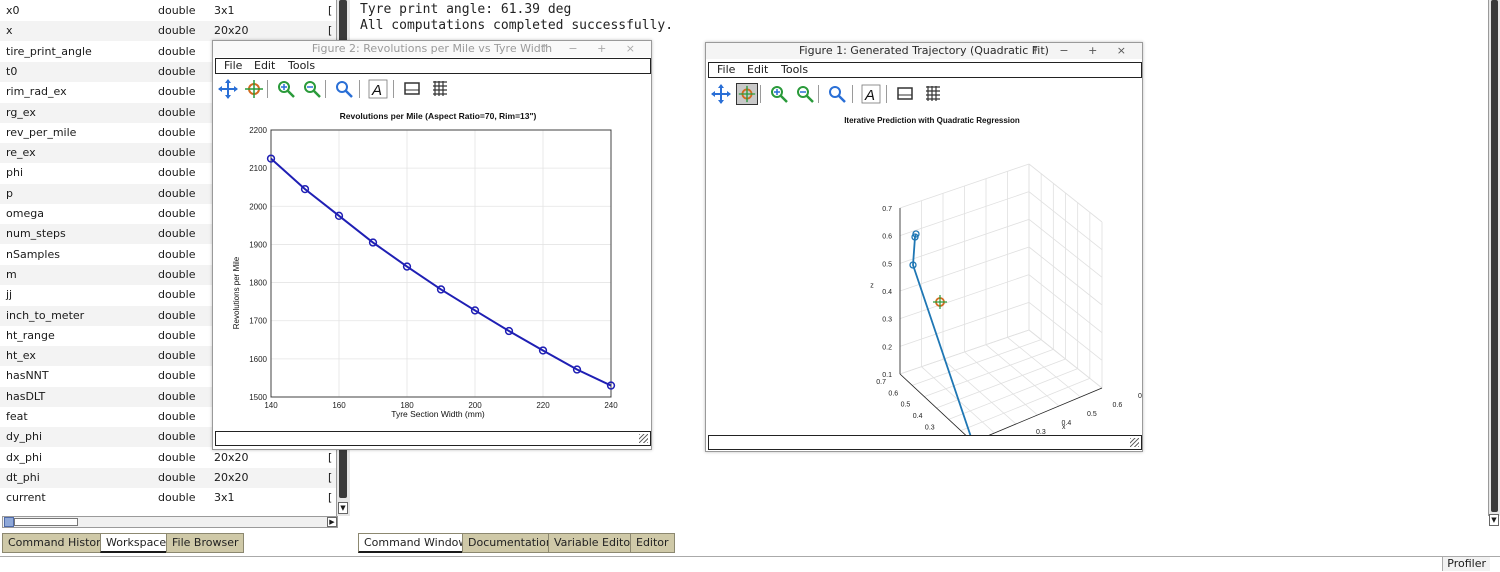  Describe the element at coordinates (58, 543) in the screenshot. I see `tab-command-history: Command History` at that location.